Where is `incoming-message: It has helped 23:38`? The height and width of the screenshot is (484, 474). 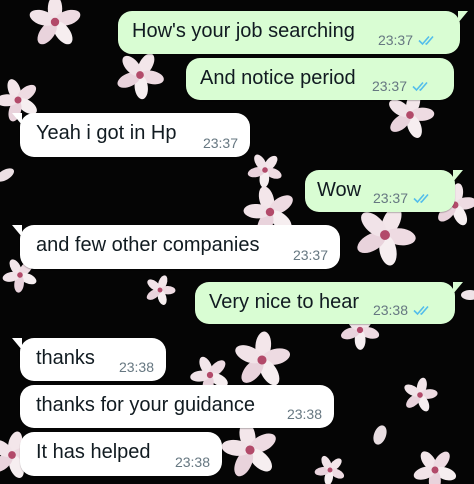 incoming-message: It has helped 23:38 is located at coordinates (121, 454).